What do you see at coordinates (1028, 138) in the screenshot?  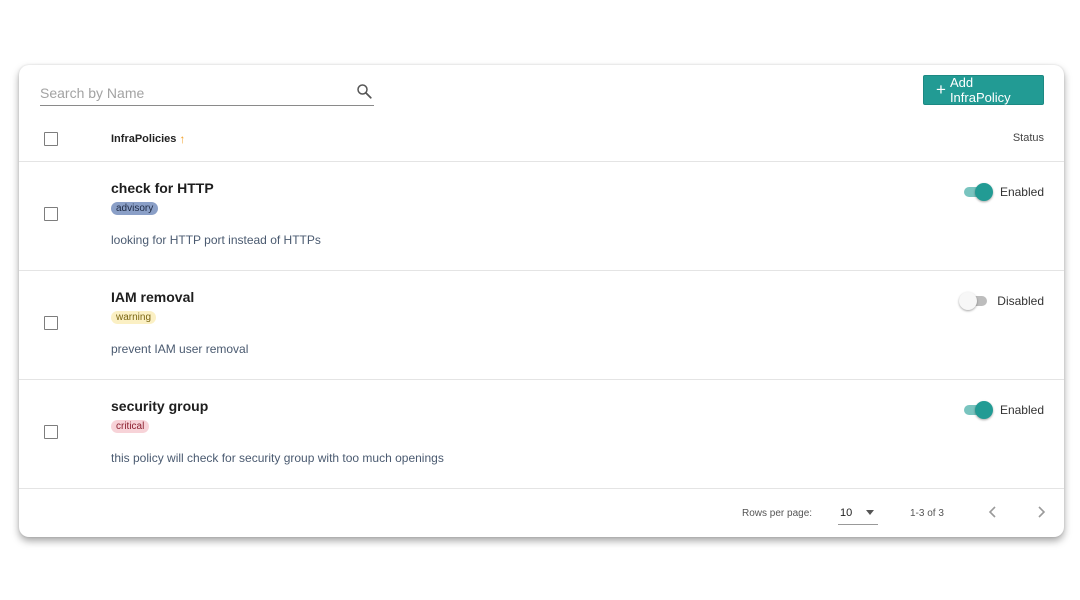 I see `column-header-status: Status` at bounding box center [1028, 138].